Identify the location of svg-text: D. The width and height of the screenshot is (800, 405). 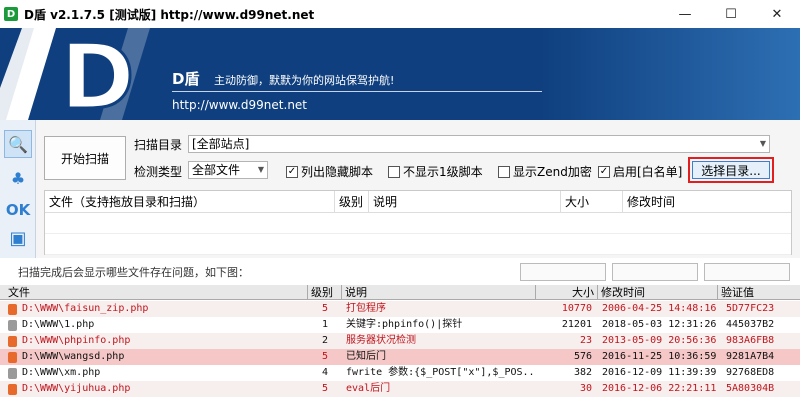
(97, 74).